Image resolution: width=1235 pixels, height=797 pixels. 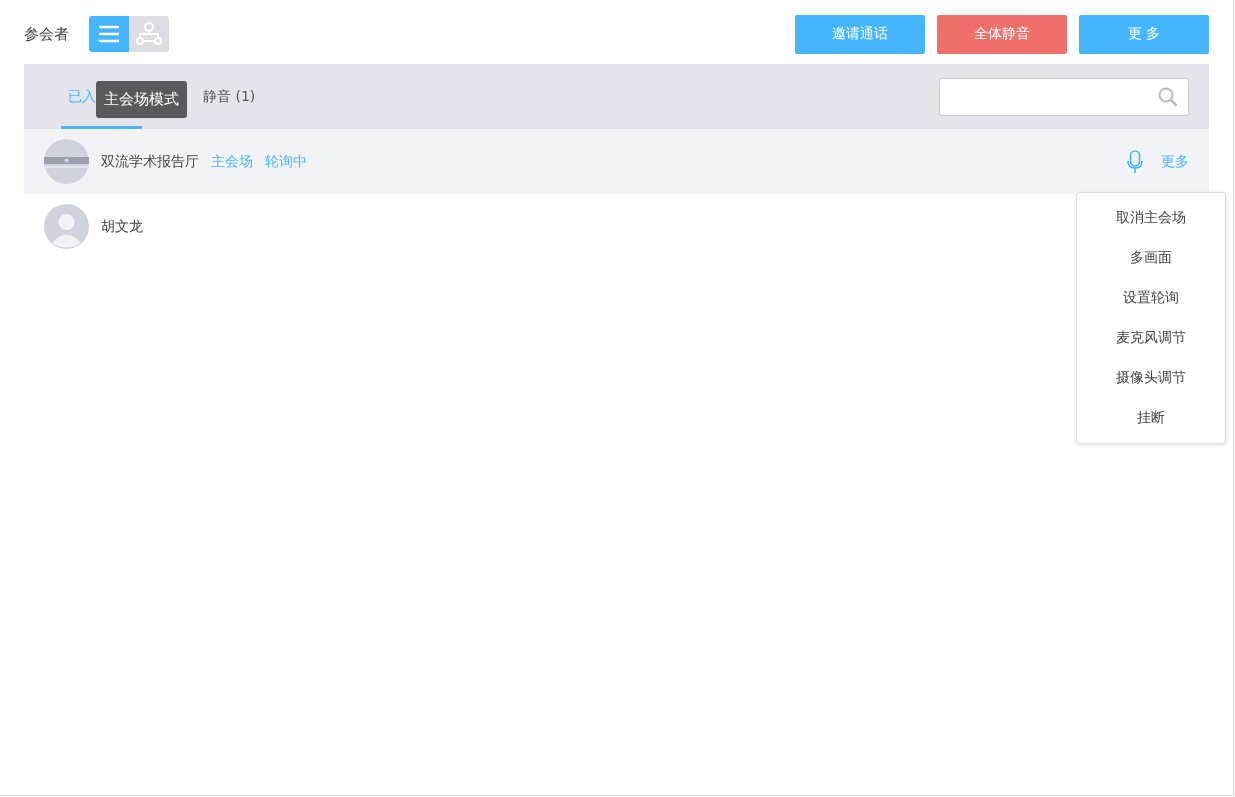 What do you see at coordinates (286, 161) in the screenshot?
I see `status-tag: 轮询中` at bounding box center [286, 161].